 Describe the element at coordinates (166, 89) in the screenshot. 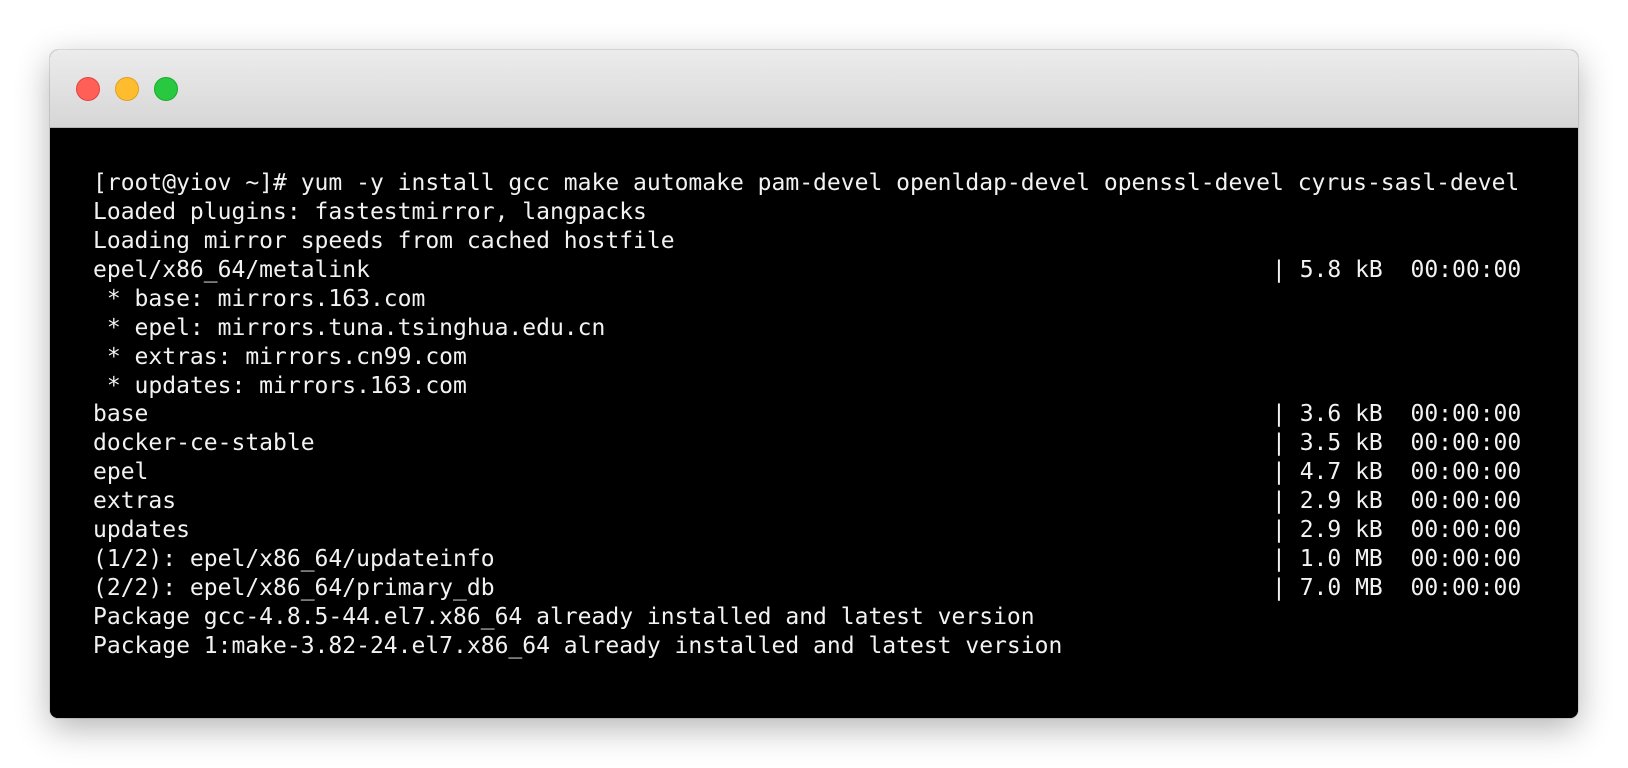

I see `zoom-window-button` at that location.